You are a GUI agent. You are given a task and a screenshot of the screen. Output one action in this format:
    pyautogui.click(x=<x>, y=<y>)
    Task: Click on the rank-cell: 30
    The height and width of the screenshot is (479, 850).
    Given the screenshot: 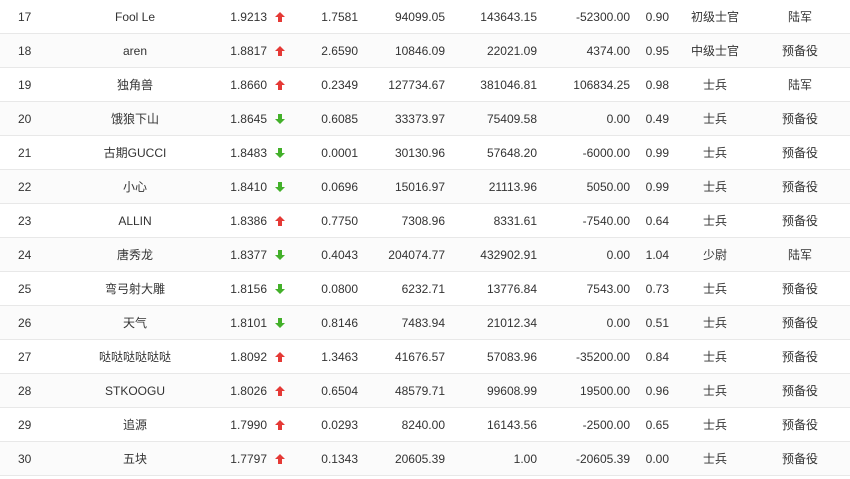 What is the action you would take?
    pyautogui.click(x=25, y=459)
    